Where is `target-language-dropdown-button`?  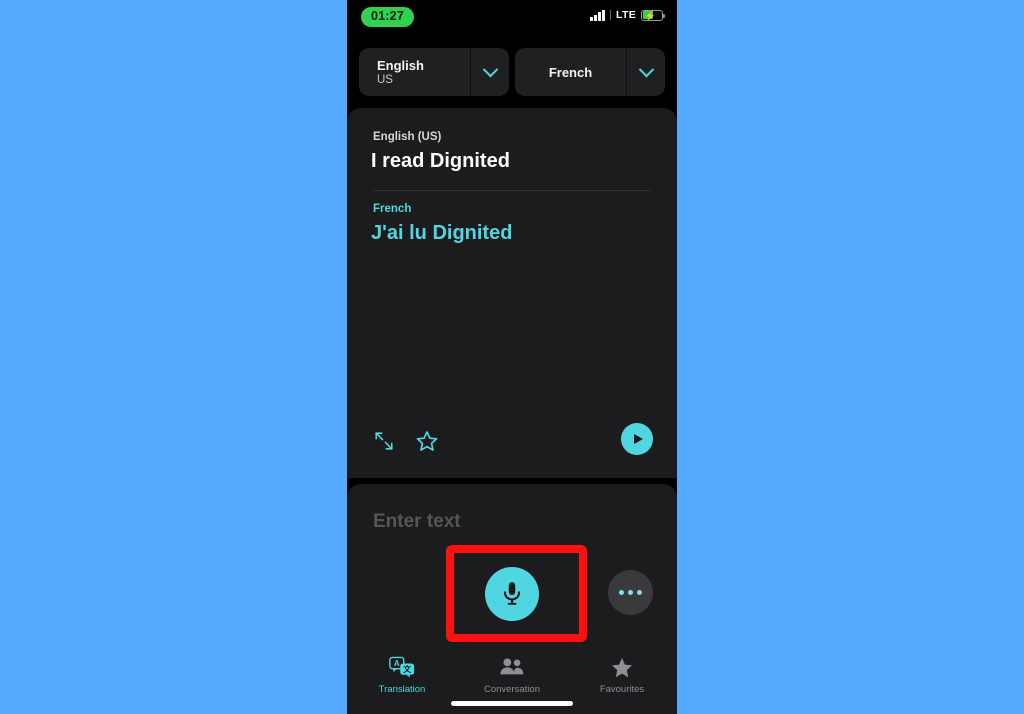
target-language-dropdown-button is located at coordinates (646, 69).